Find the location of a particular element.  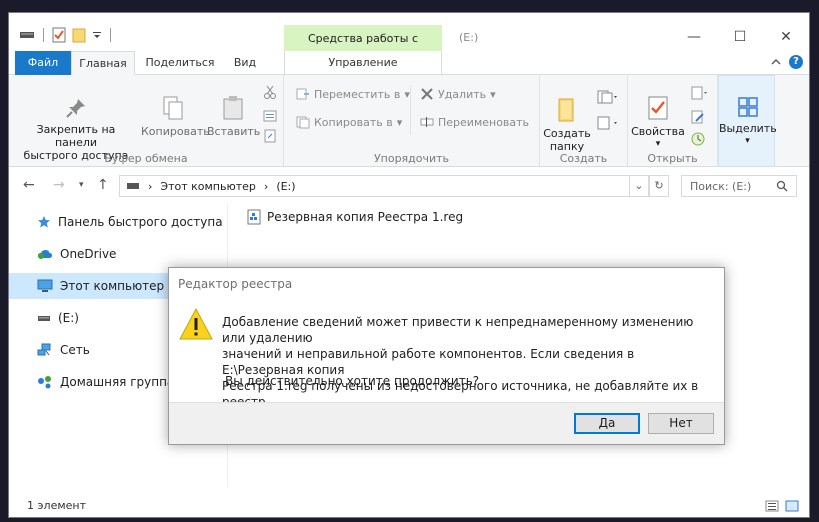

delete-button: Удалить ▾ is located at coordinates (458, 94).